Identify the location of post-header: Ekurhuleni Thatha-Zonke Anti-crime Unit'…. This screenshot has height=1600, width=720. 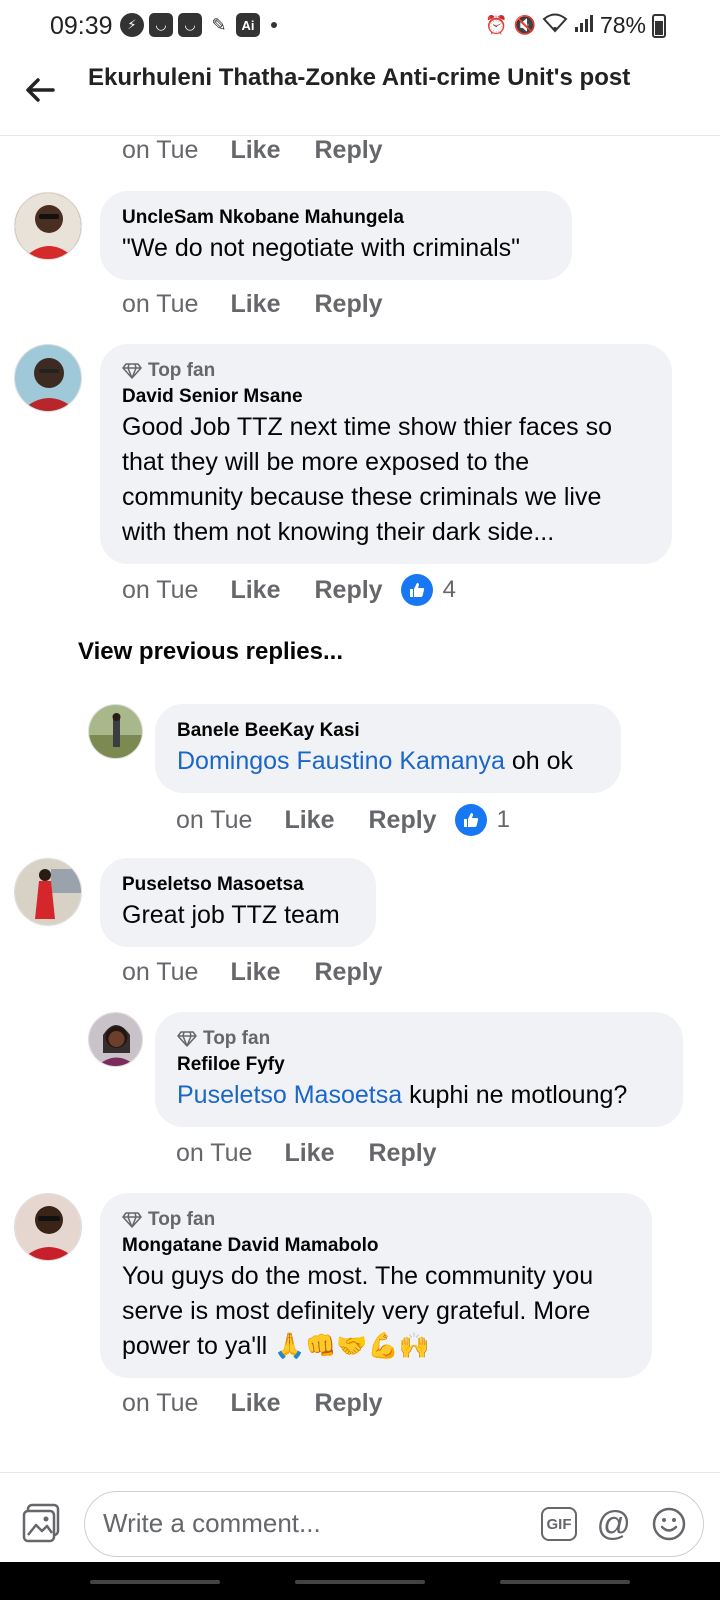
(360, 94).